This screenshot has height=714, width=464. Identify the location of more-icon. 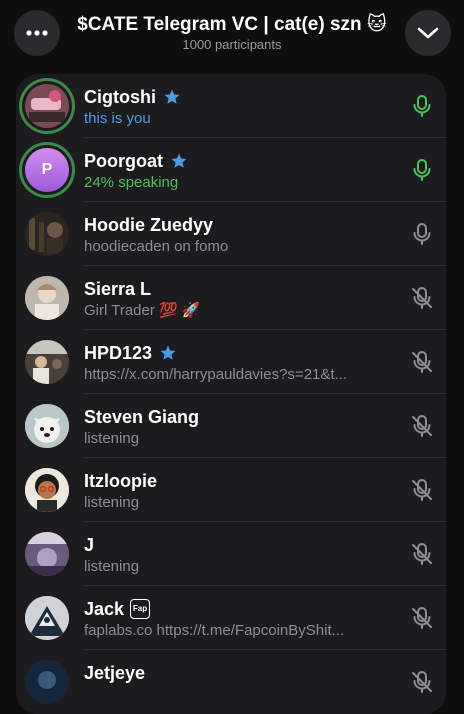
(37, 33).